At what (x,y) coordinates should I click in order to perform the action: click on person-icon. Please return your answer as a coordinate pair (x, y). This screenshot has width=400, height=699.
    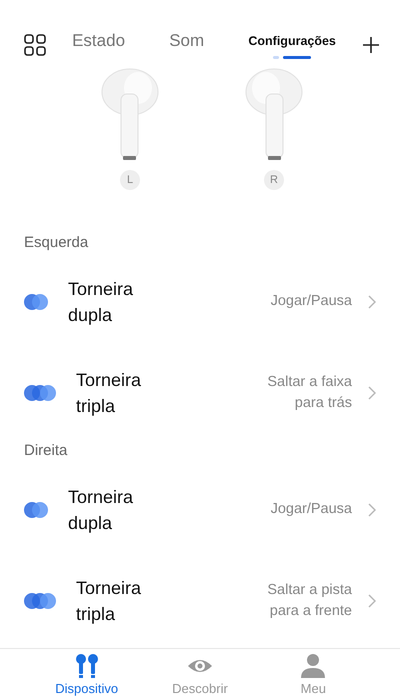
    Looking at the image, I should click on (313, 666).